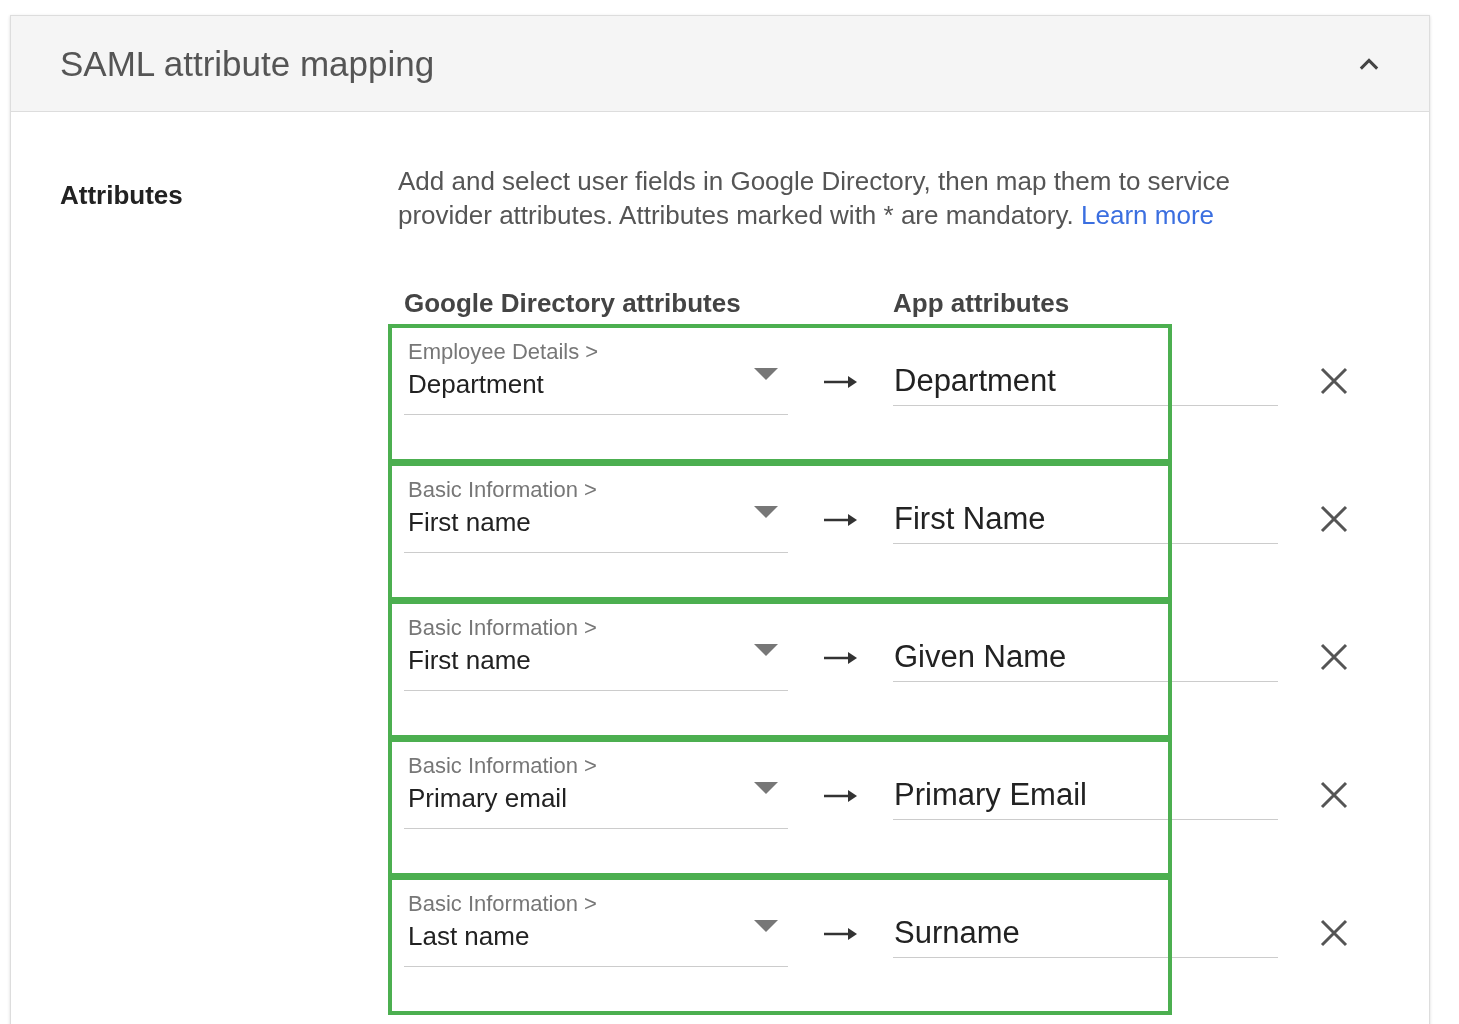 Image resolution: width=1459 pixels, height=1024 pixels. I want to click on column-header: App attributes, so click(982, 303).